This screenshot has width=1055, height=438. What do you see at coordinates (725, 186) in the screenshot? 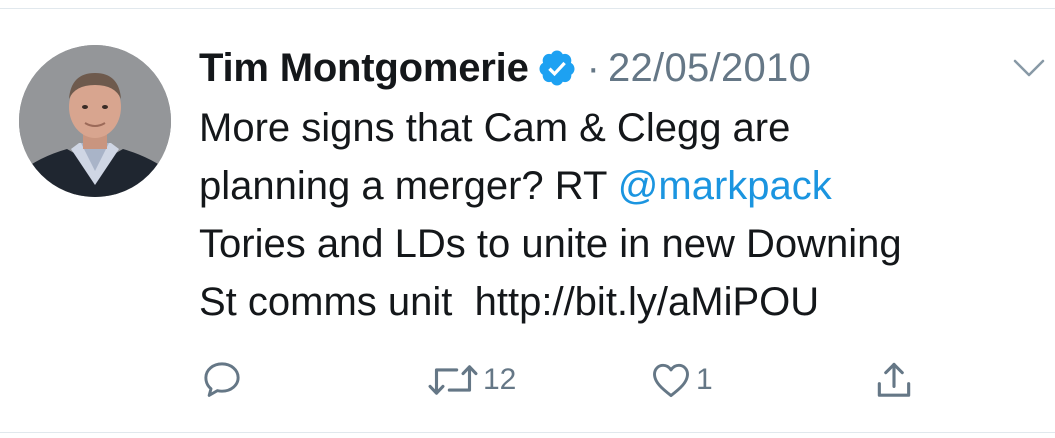
I see `mention-link: @markpack` at bounding box center [725, 186].